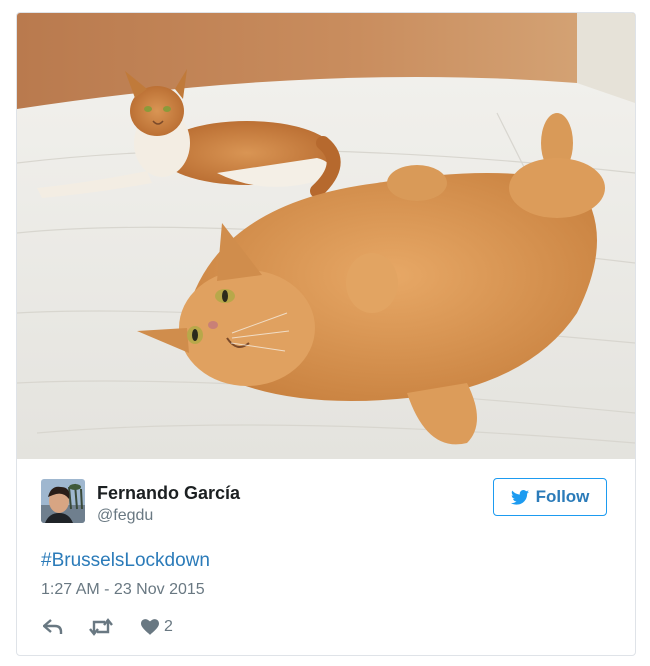 Image resolution: width=650 pixels, height=666 pixels. What do you see at coordinates (125, 516) in the screenshot?
I see `author-handle: @fegdu` at bounding box center [125, 516].